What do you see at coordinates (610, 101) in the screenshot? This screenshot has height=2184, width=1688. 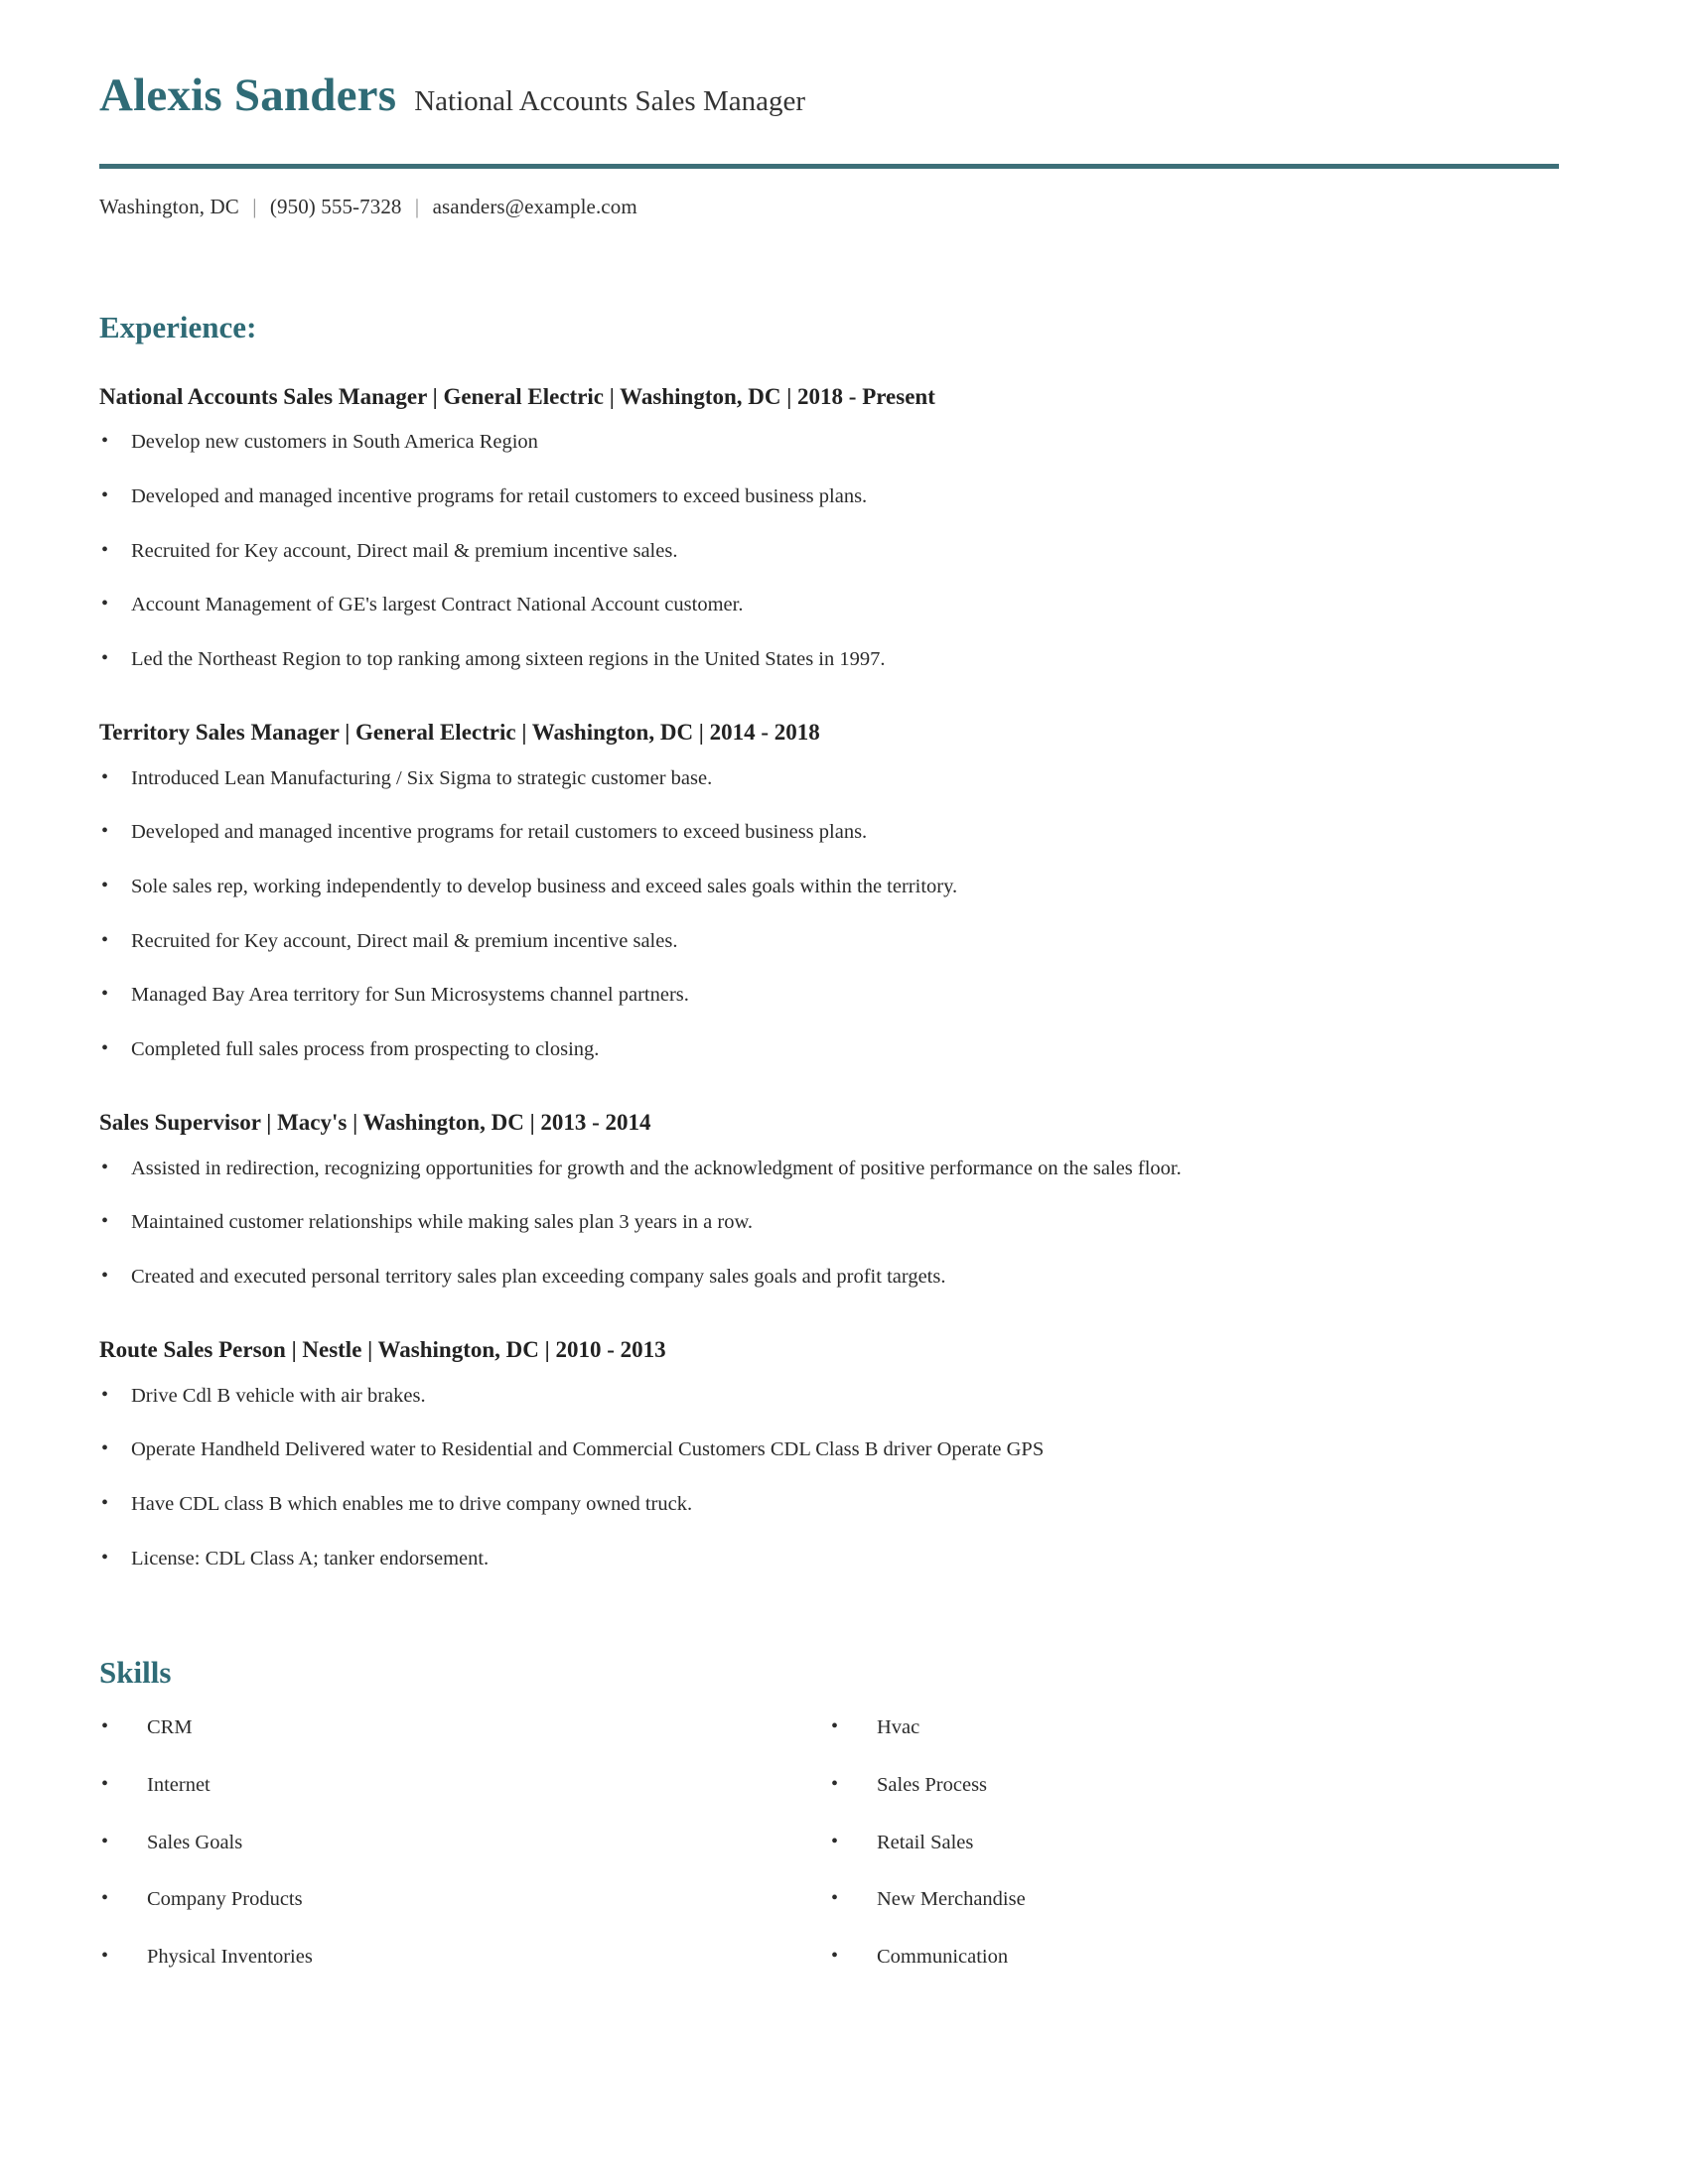 I see `candidate-job-title: National Accounts Sales Manager` at bounding box center [610, 101].